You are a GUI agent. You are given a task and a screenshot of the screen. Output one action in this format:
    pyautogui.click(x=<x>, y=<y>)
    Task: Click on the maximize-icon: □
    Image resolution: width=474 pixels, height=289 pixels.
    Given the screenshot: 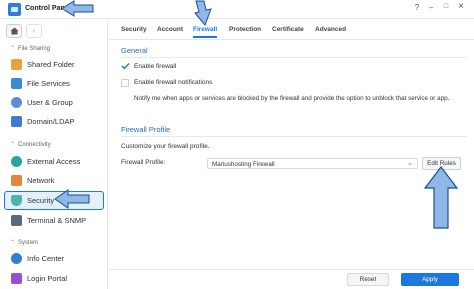 What is the action you would take?
    pyautogui.click(x=446, y=6)
    